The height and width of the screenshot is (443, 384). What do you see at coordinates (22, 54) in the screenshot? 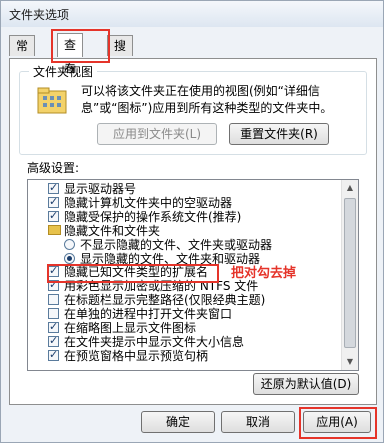
I see `tab-general: 常规` at bounding box center [22, 54].